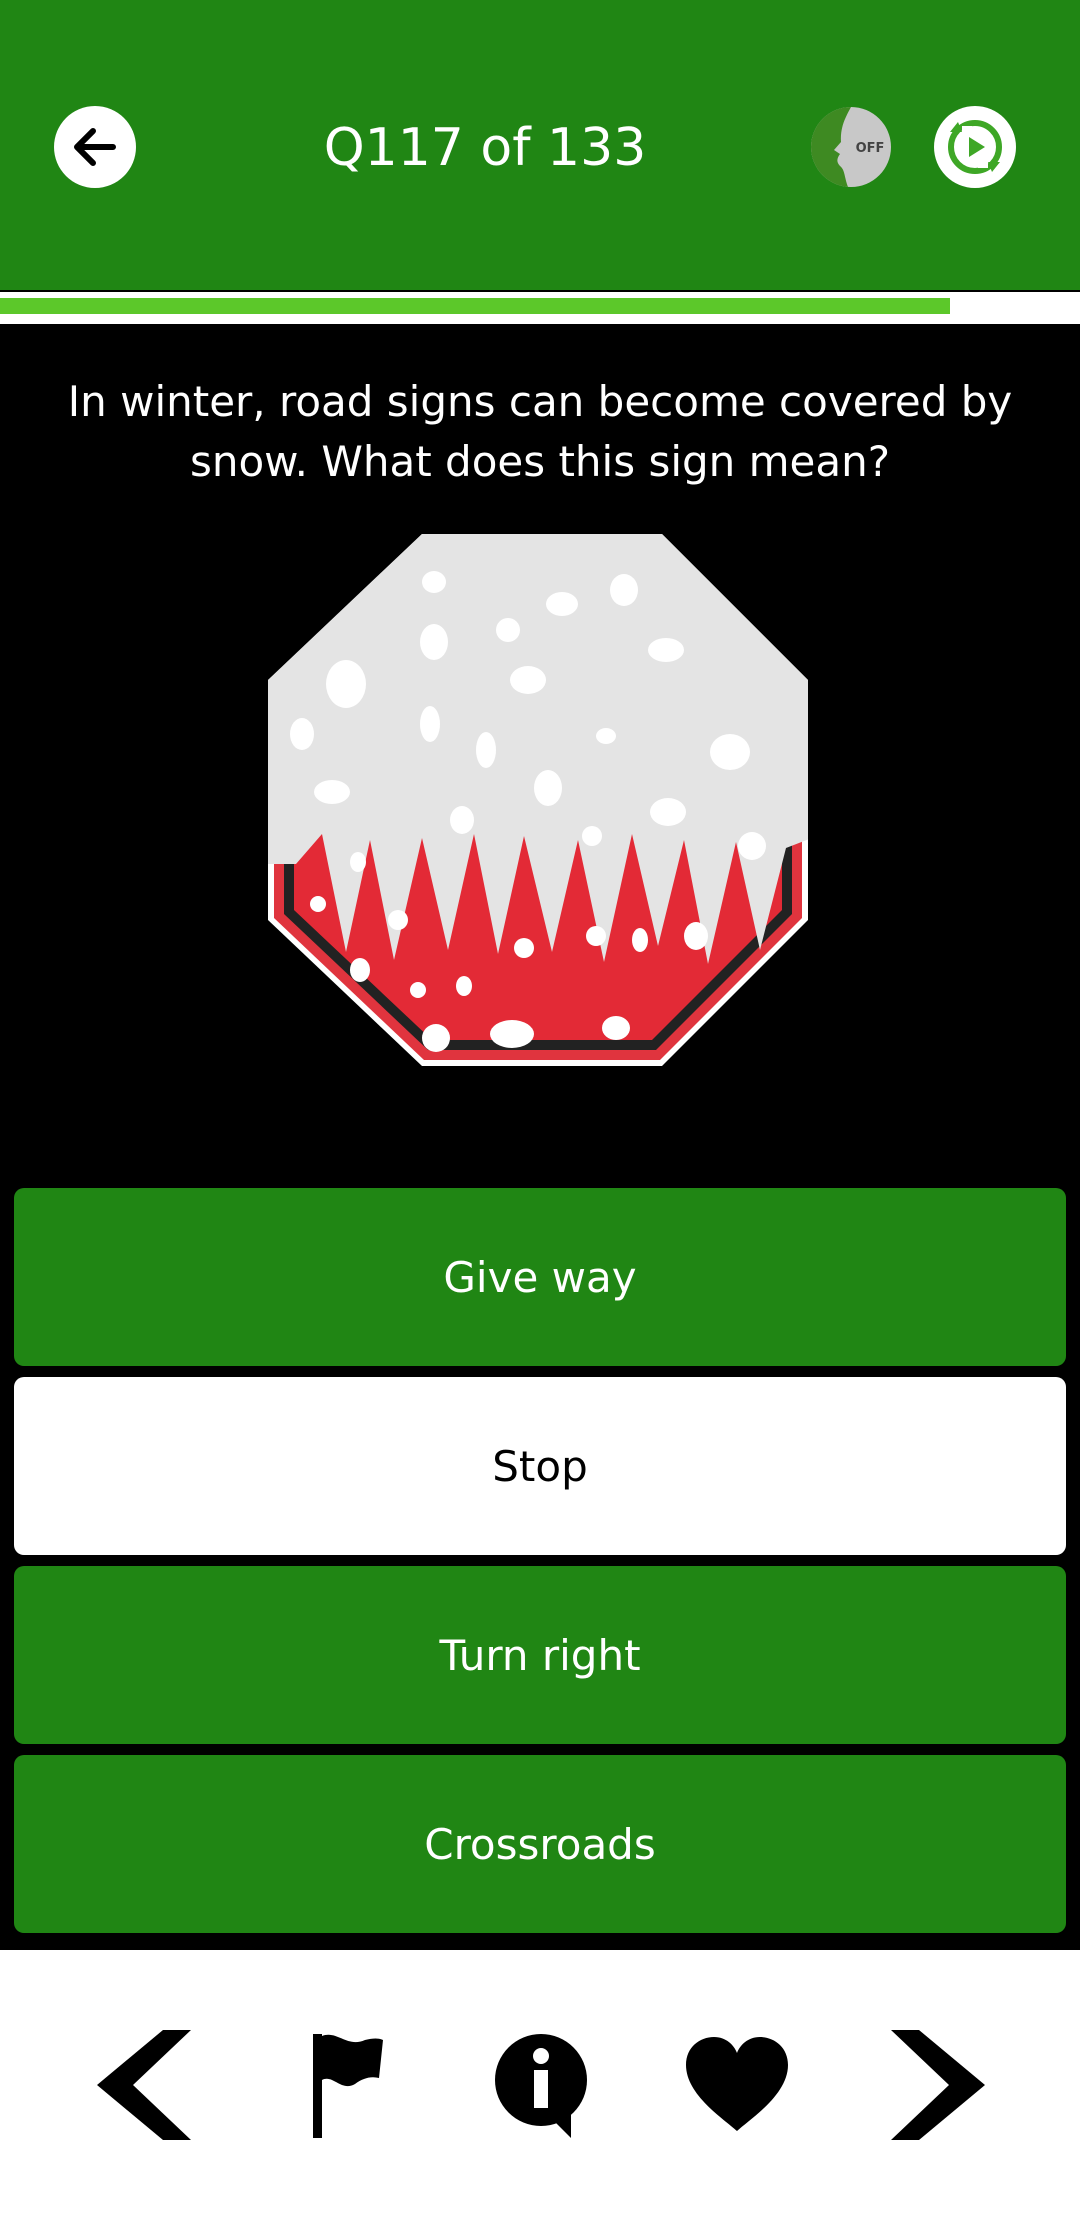  I want to click on voice-toggle-button: OFF, so click(851, 147).